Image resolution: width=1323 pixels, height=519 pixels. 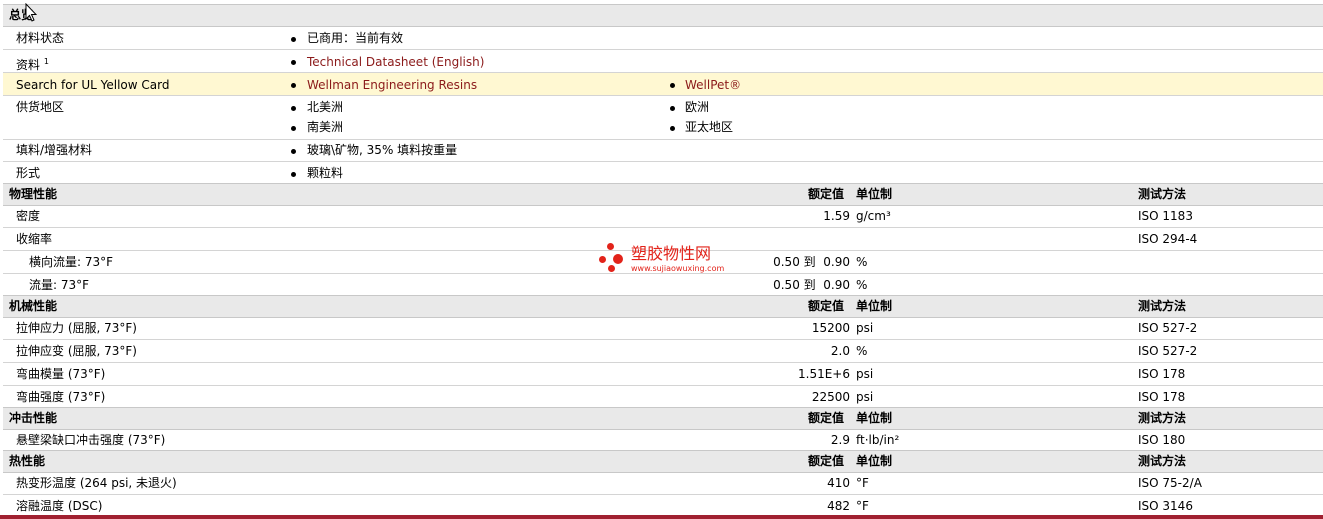 I want to click on wellpet-link: WellPet®, so click(x=713, y=85).